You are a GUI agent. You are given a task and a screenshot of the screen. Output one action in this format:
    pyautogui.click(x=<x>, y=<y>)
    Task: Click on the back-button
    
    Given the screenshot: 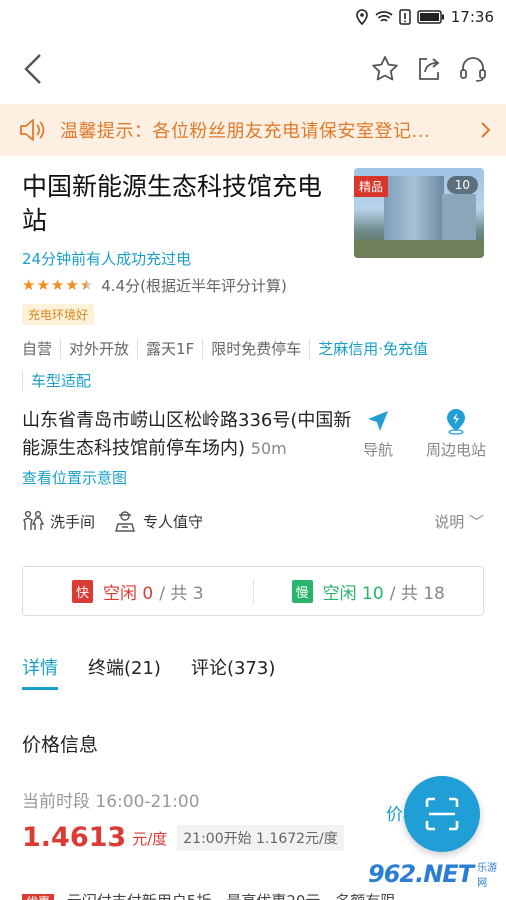 What is the action you would take?
    pyautogui.click(x=33, y=69)
    